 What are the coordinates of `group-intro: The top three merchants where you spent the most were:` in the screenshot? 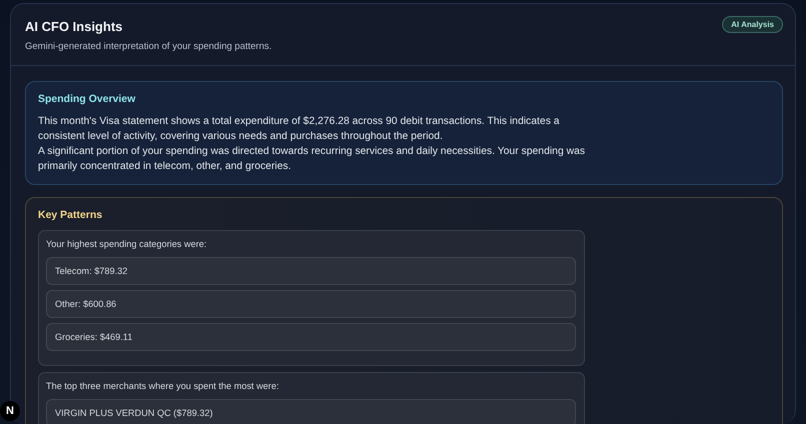 It's located at (163, 386).